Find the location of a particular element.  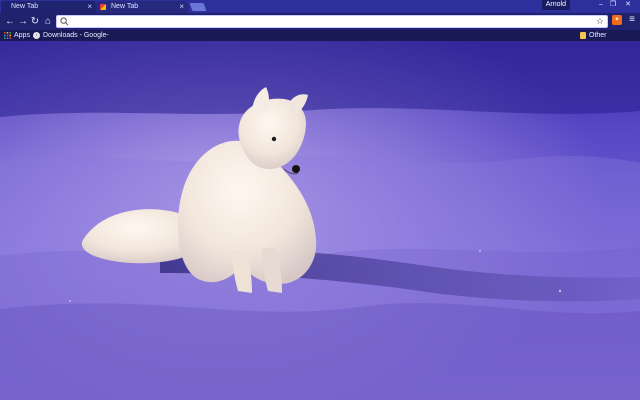

tab-strip: New Tab × New Tab × Arnold – ❐ ✕ is located at coordinates (320, 6).